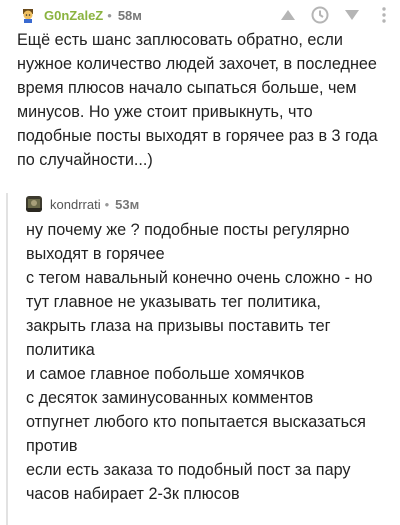  I want to click on downvote-button, so click(352, 15).